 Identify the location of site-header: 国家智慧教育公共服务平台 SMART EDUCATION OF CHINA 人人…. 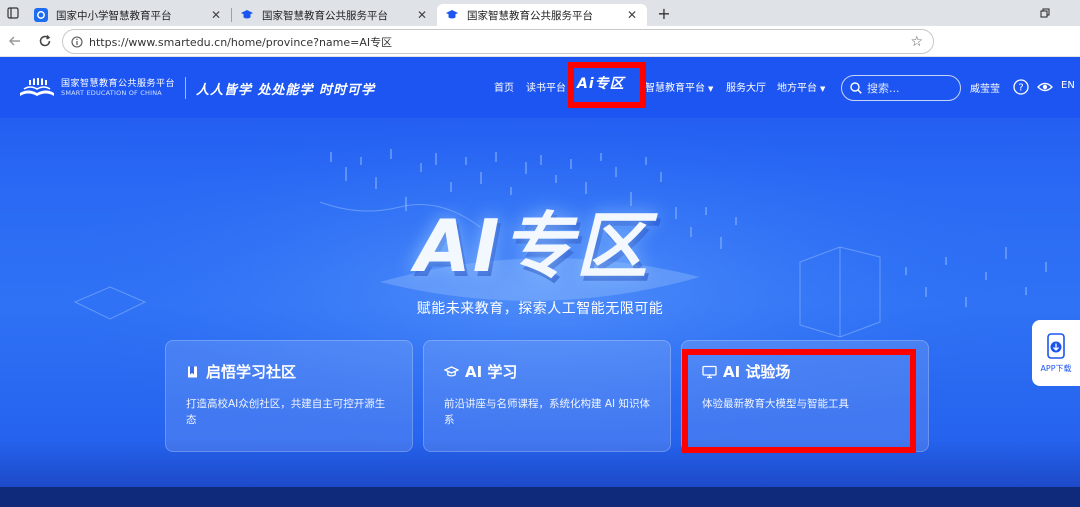
(540, 87).